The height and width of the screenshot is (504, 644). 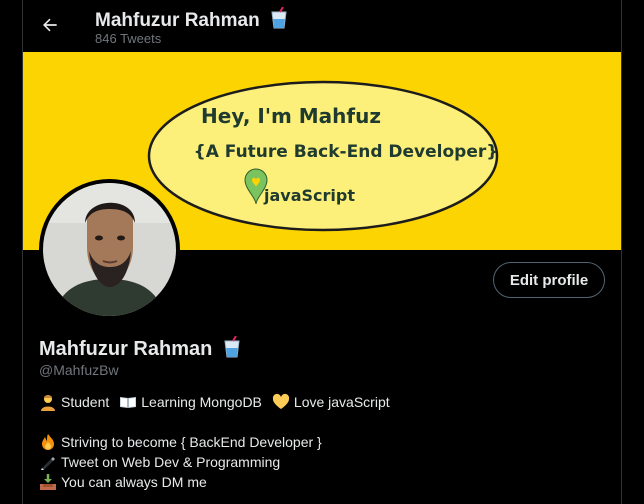 What do you see at coordinates (341, 402) in the screenshot?
I see `bio-love-text: Love javaScript` at bounding box center [341, 402].